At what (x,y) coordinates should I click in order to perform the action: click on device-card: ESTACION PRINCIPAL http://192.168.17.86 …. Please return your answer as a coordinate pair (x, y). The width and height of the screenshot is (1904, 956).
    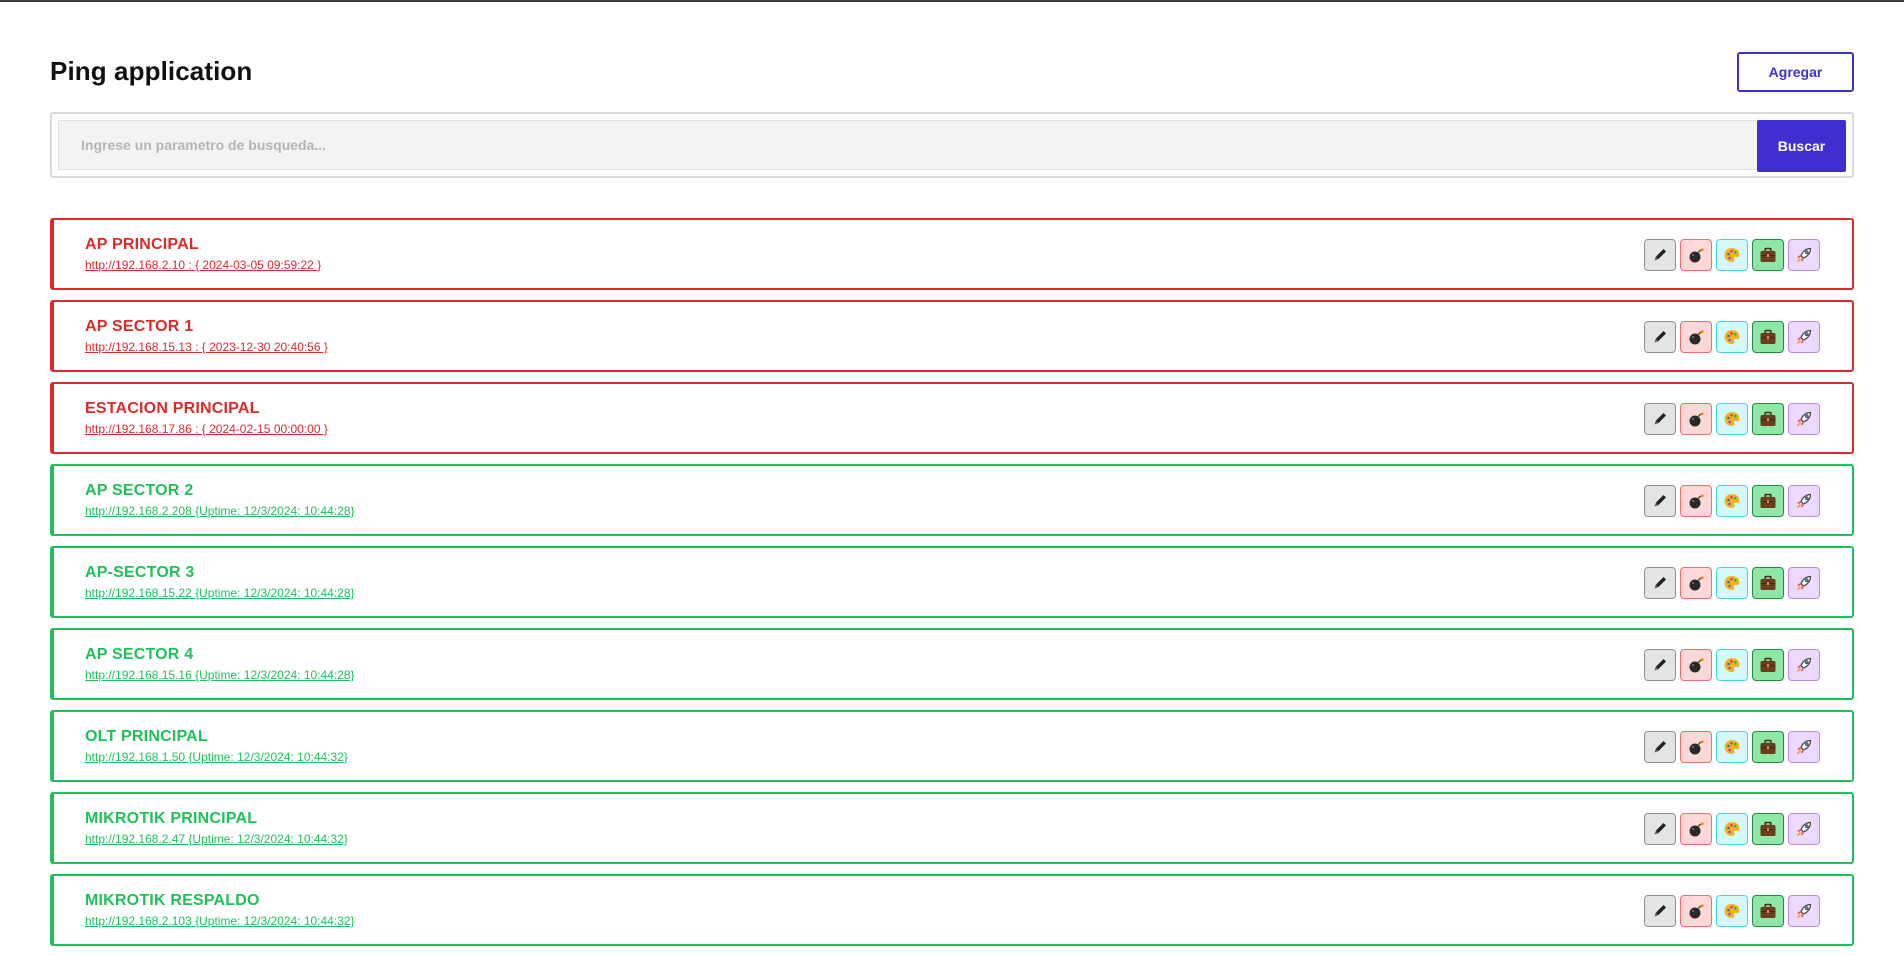
    Looking at the image, I should click on (952, 418).